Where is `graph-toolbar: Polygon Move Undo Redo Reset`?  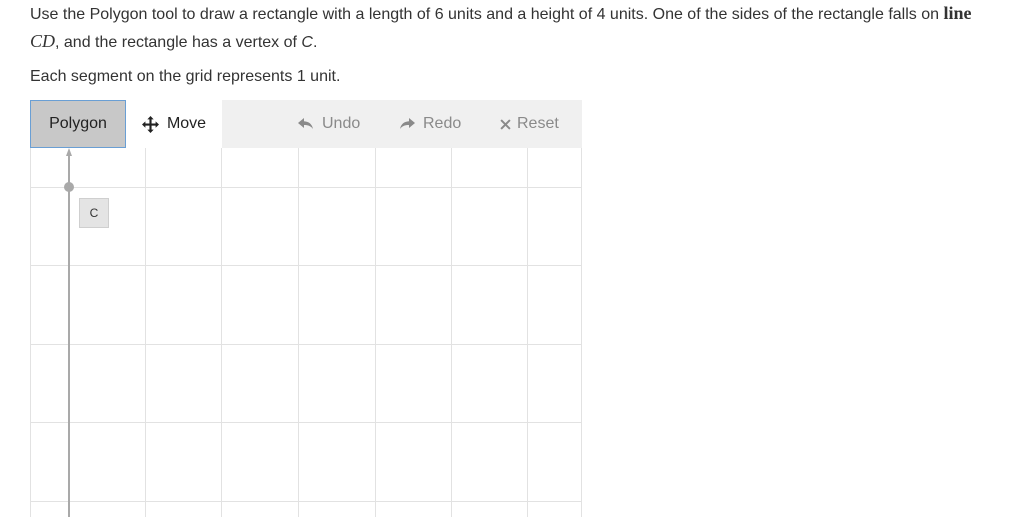 graph-toolbar: Polygon Move Undo Redo Reset is located at coordinates (306, 124).